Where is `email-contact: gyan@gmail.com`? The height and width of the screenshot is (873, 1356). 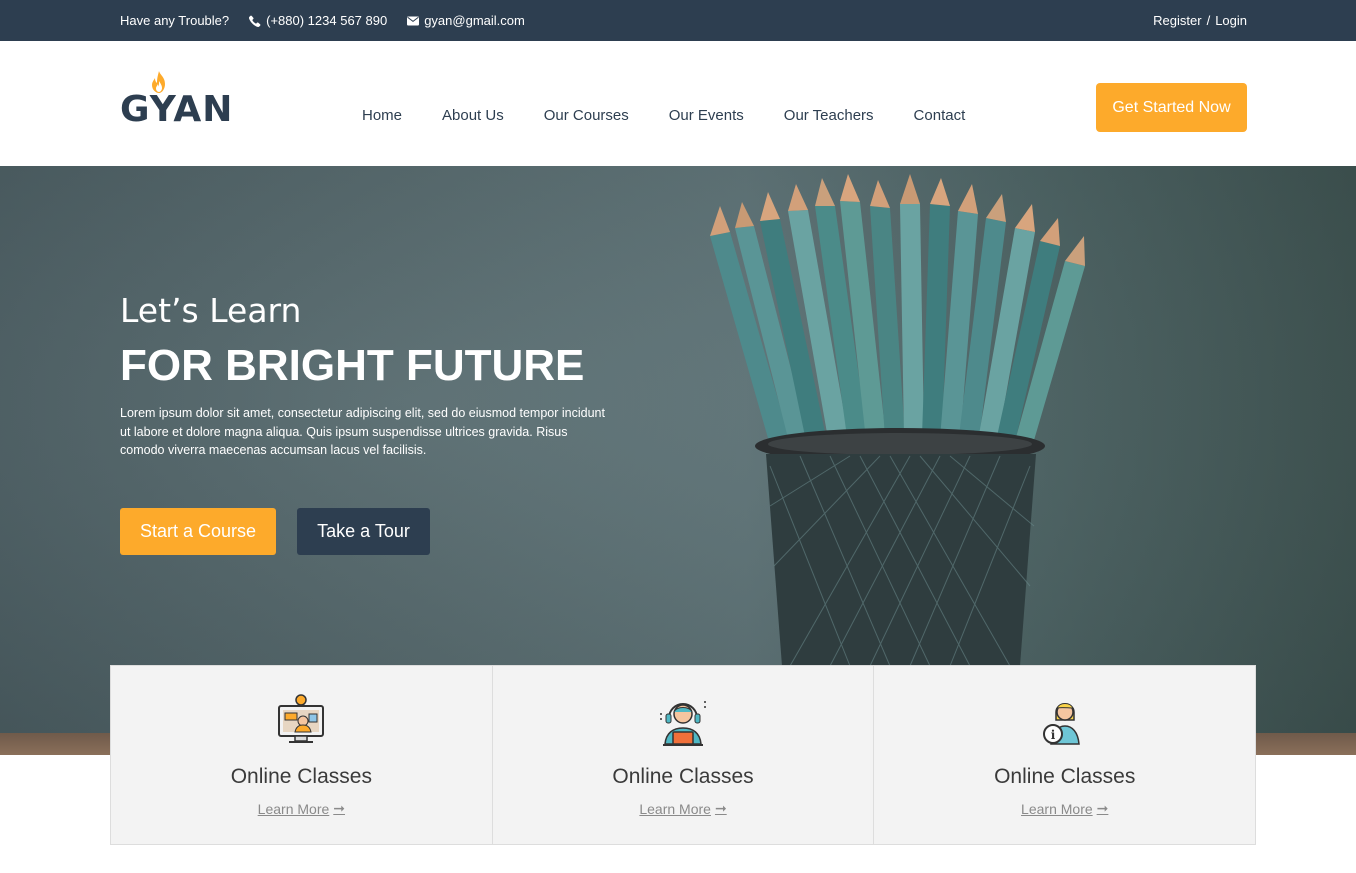
email-contact: gyan@gmail.com is located at coordinates (466, 20).